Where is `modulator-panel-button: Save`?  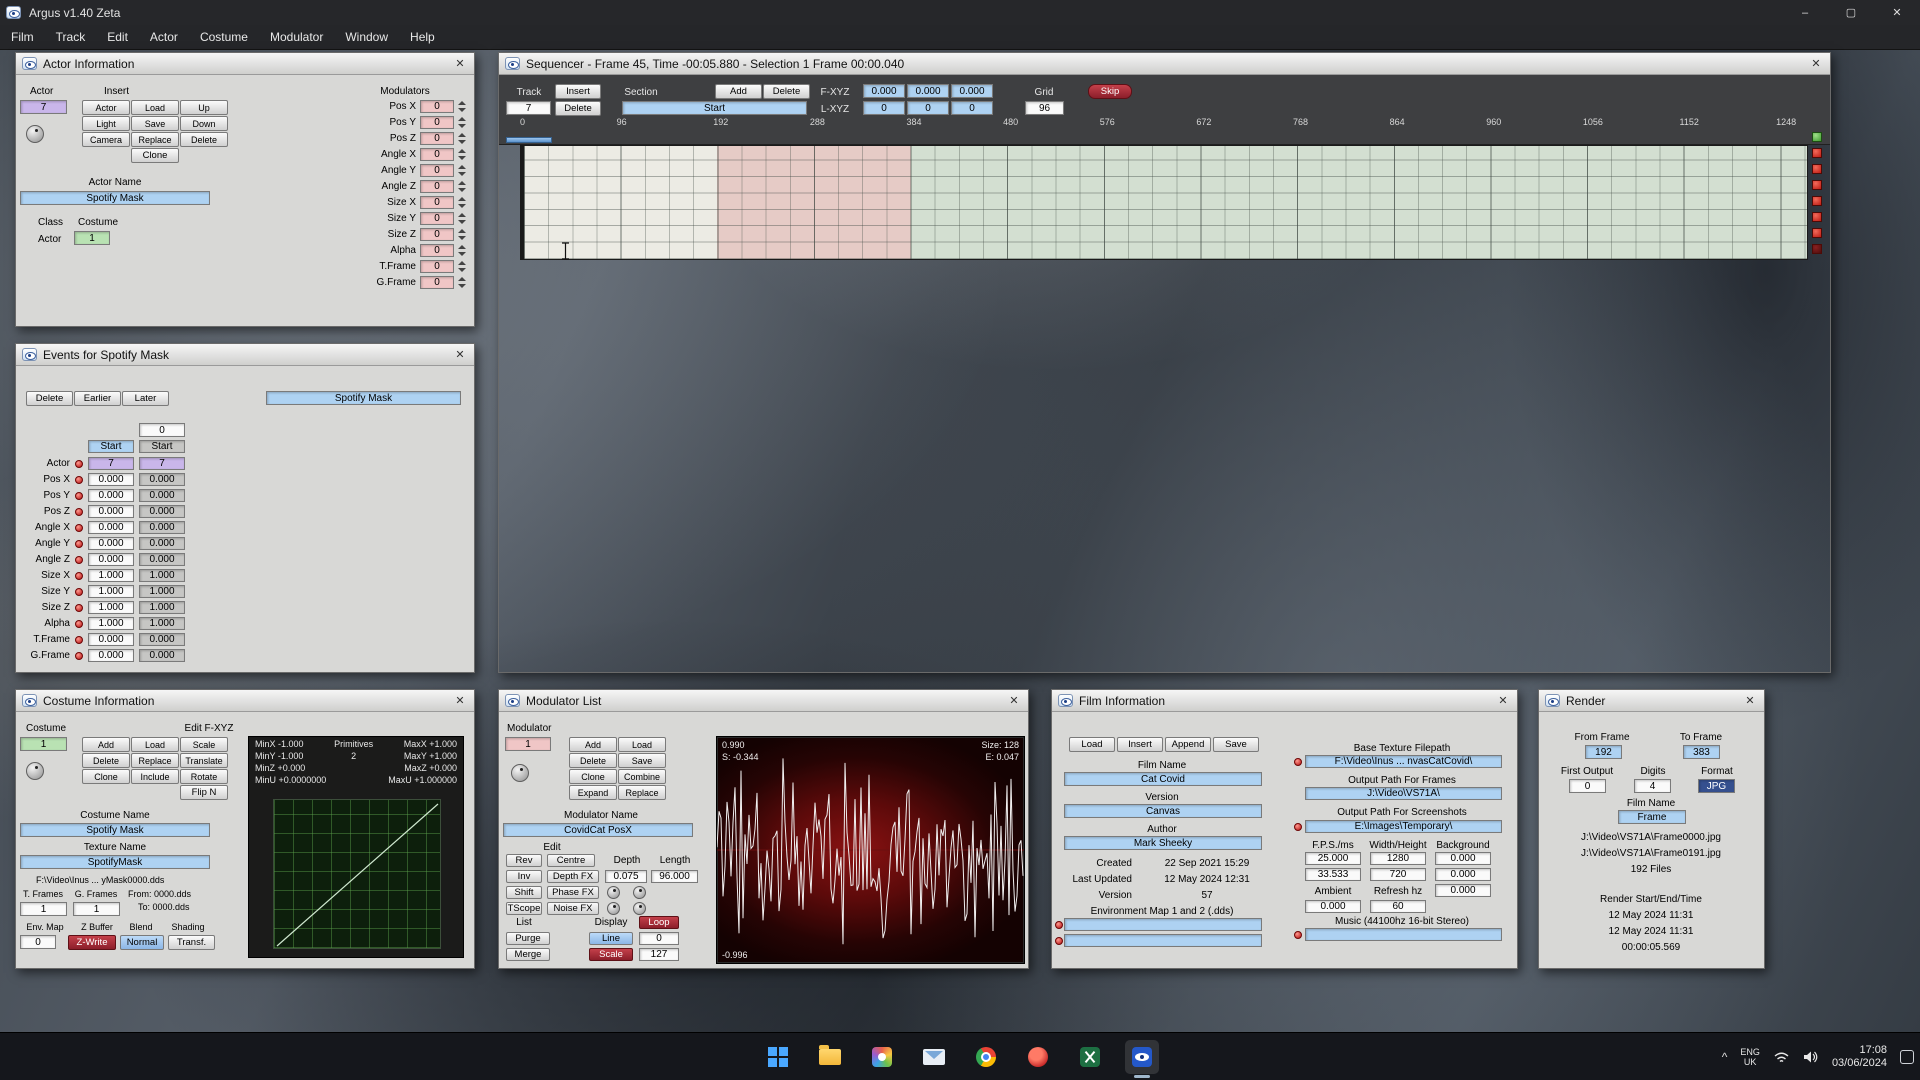
modulator-panel-button: Save is located at coordinates (642, 760).